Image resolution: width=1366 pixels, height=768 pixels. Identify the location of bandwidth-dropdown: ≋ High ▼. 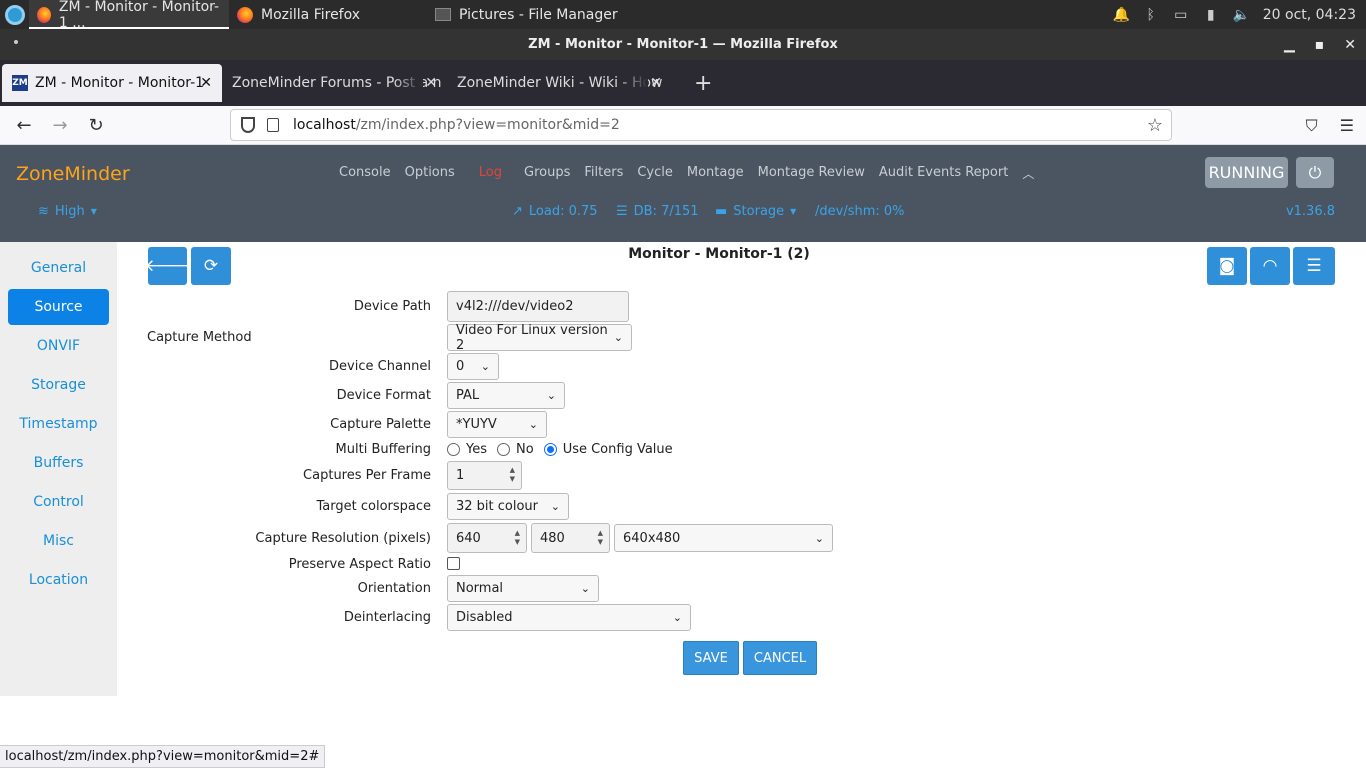
(67, 211).